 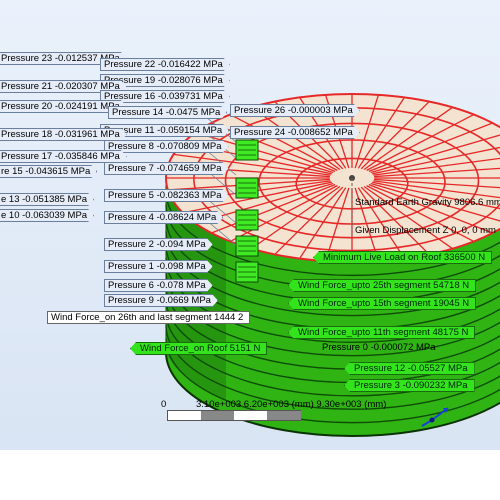 I want to click on load-label: Wind Force_upto 11th segment 48175 N, so click(x=382, y=332).